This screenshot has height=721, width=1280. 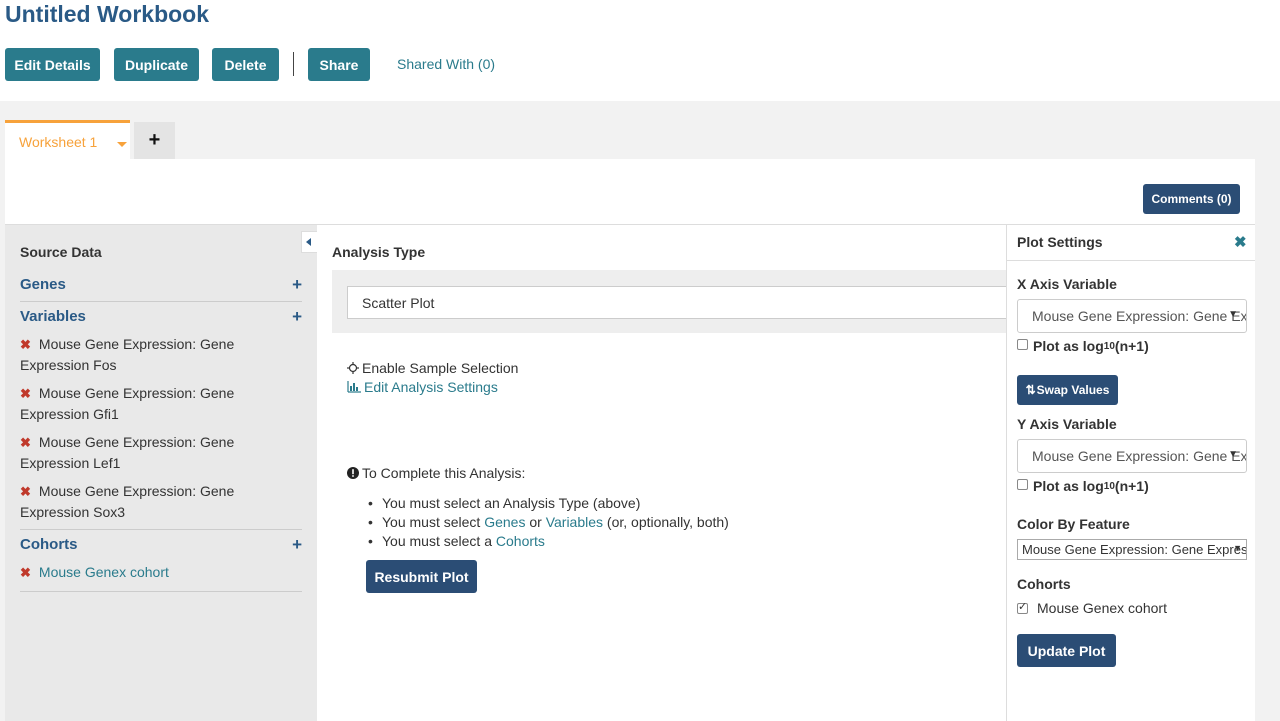 I want to click on comments-button: Comments (0), so click(x=1191, y=199).